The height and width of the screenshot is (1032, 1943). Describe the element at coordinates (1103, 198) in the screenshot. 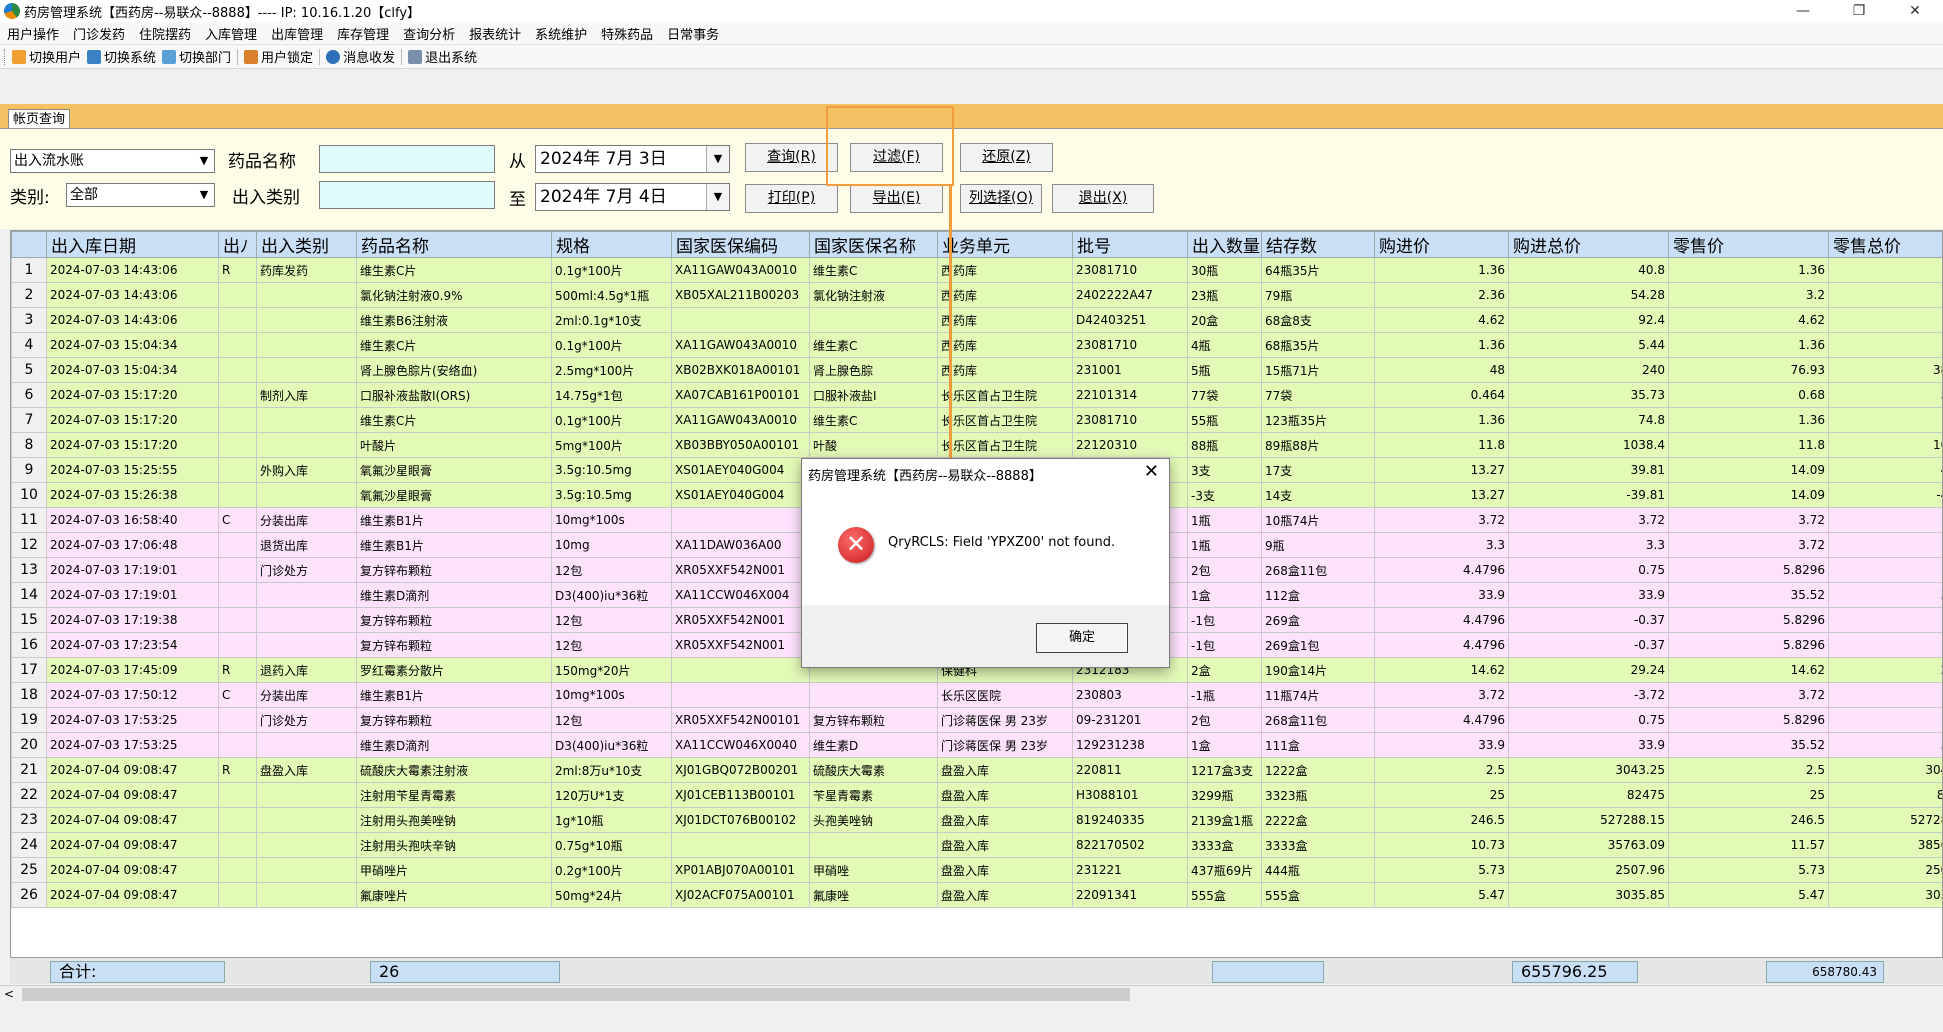

I see `exit-button: 退出(X)` at that location.